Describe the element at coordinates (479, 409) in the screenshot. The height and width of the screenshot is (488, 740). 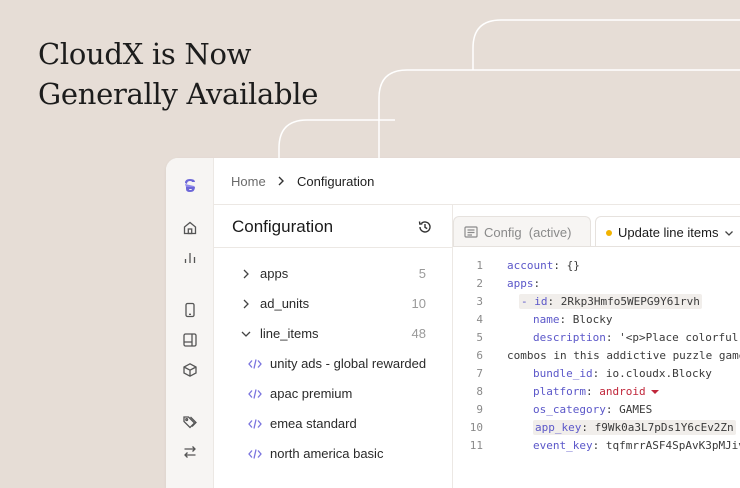
I see `line-number: 9` at that location.